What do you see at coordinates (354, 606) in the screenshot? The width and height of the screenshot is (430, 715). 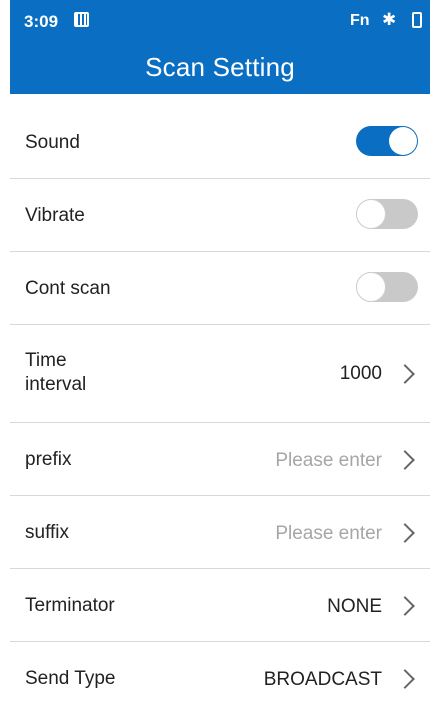 I see `terminator-value: NONE` at bounding box center [354, 606].